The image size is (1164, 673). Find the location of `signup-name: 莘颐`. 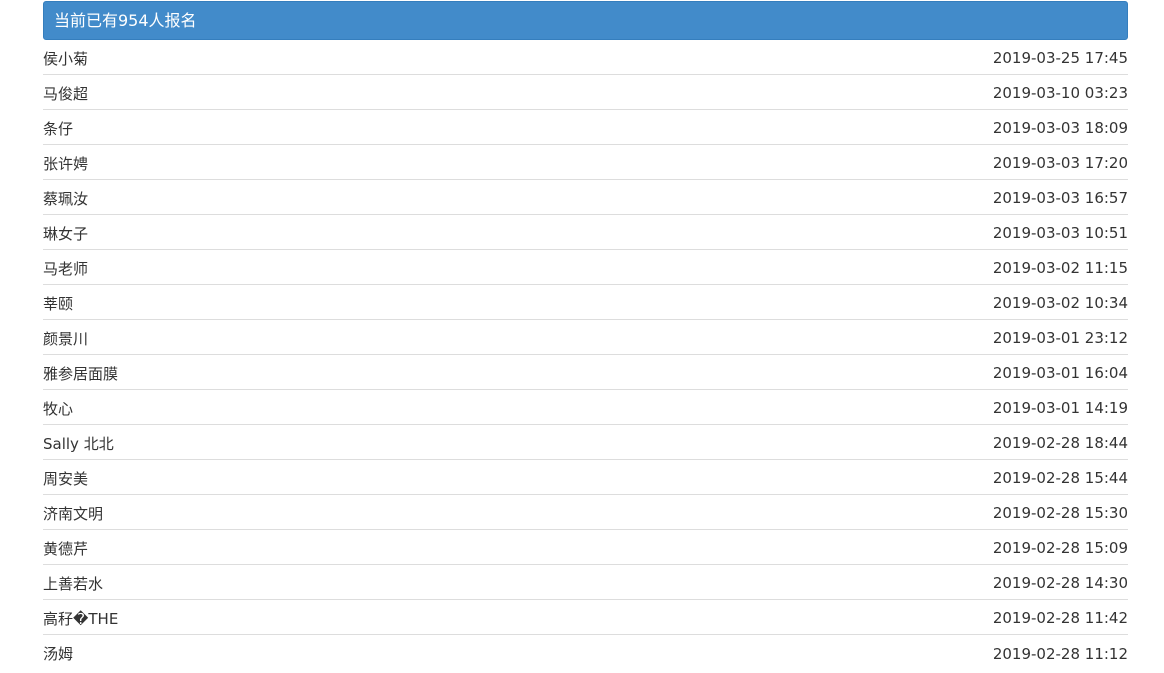

signup-name: 莘颐 is located at coordinates (58, 303).